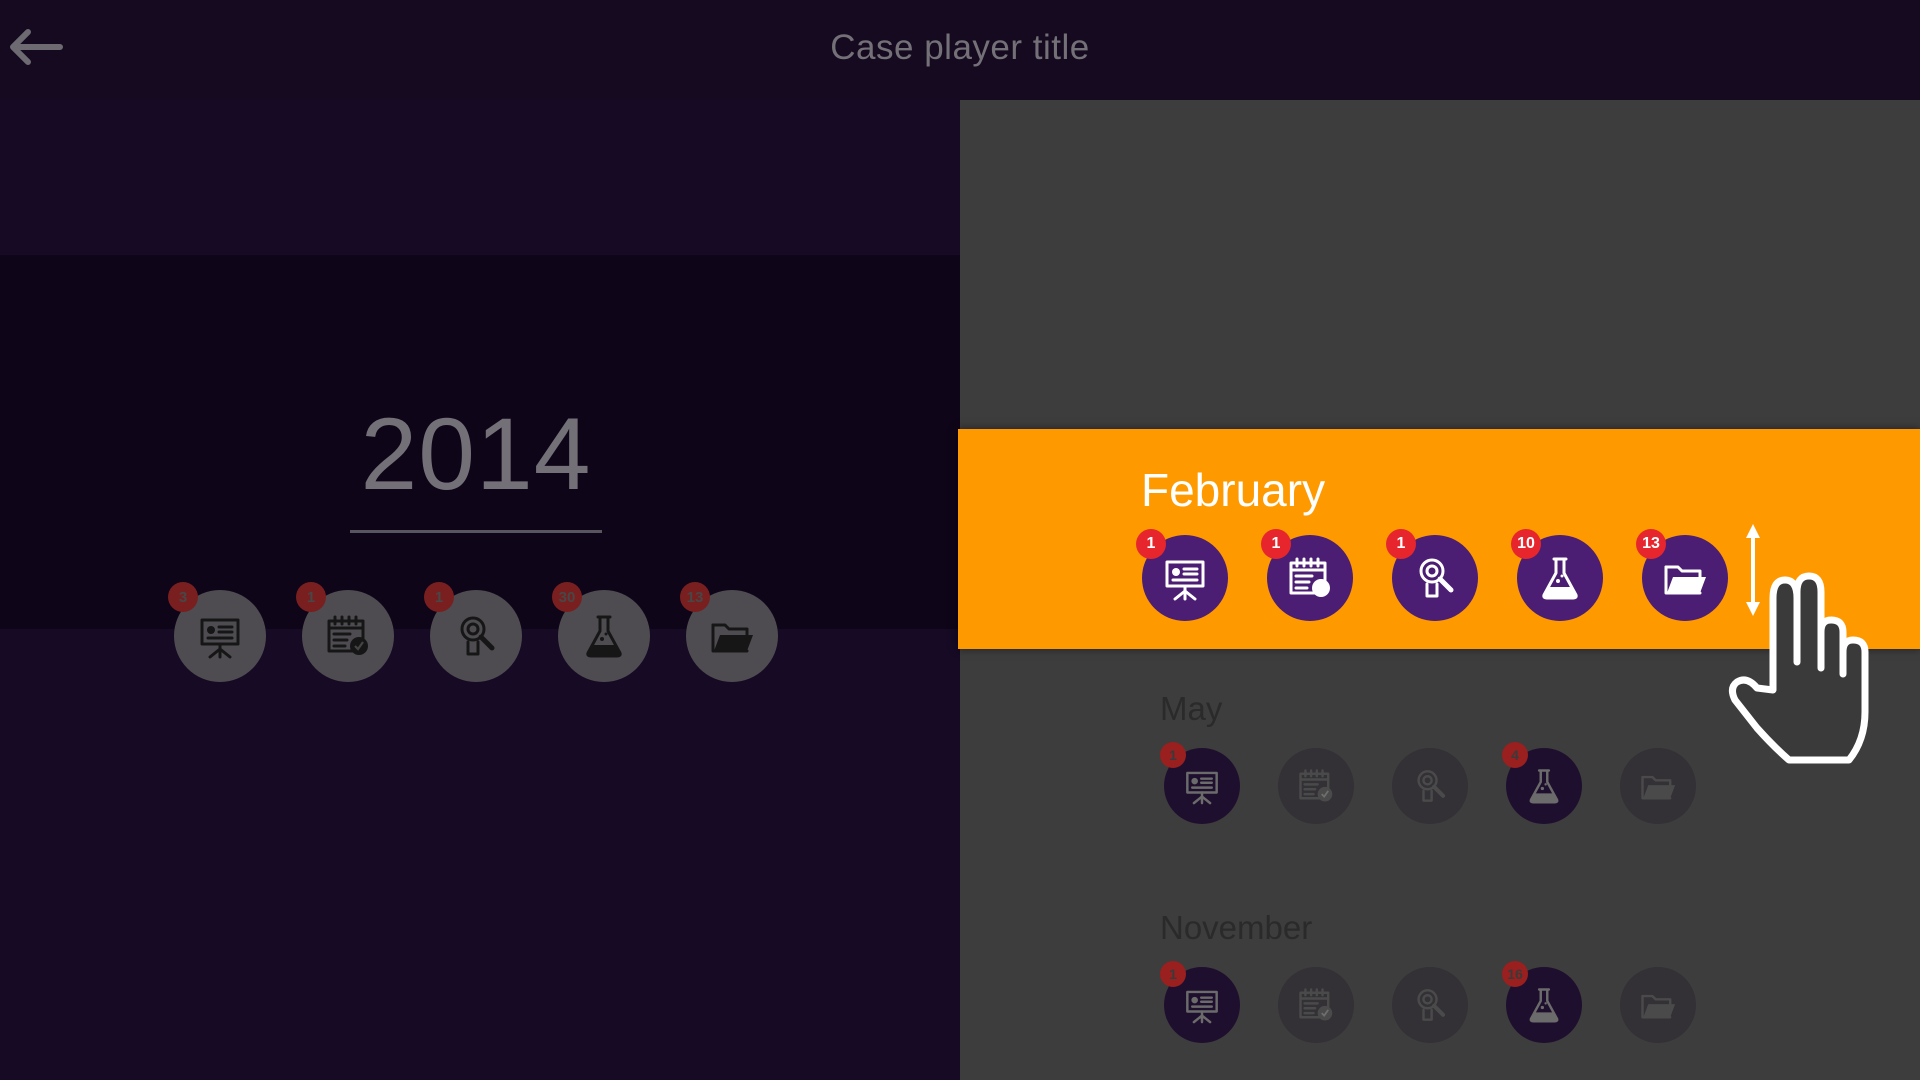 The height and width of the screenshot is (1080, 1920). Describe the element at coordinates (1515, 974) in the screenshot. I see `count-badge: 16` at that location.